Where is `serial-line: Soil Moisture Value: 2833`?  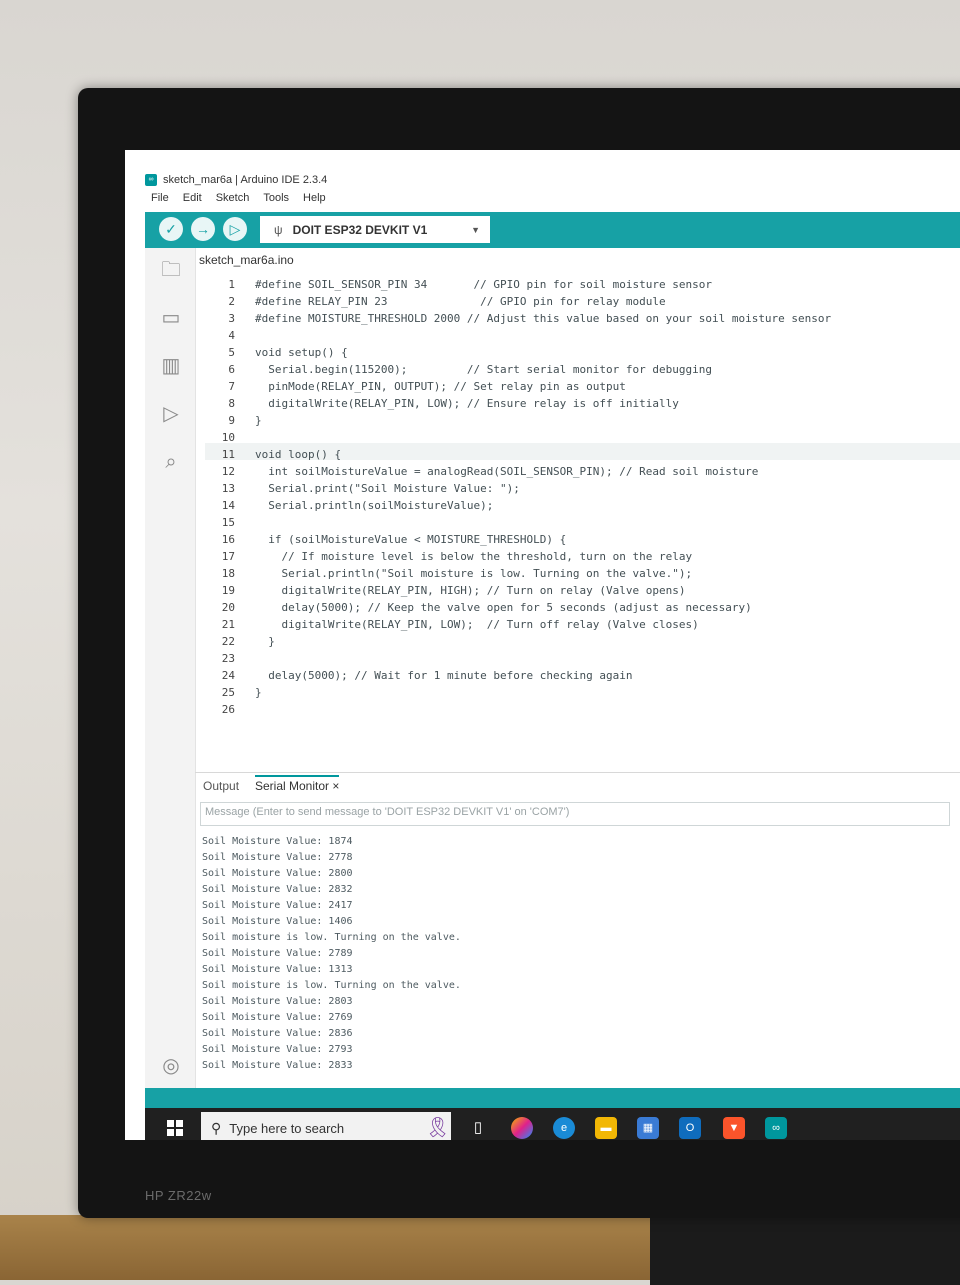 serial-line: Soil Moisture Value: 2833 is located at coordinates (277, 1065).